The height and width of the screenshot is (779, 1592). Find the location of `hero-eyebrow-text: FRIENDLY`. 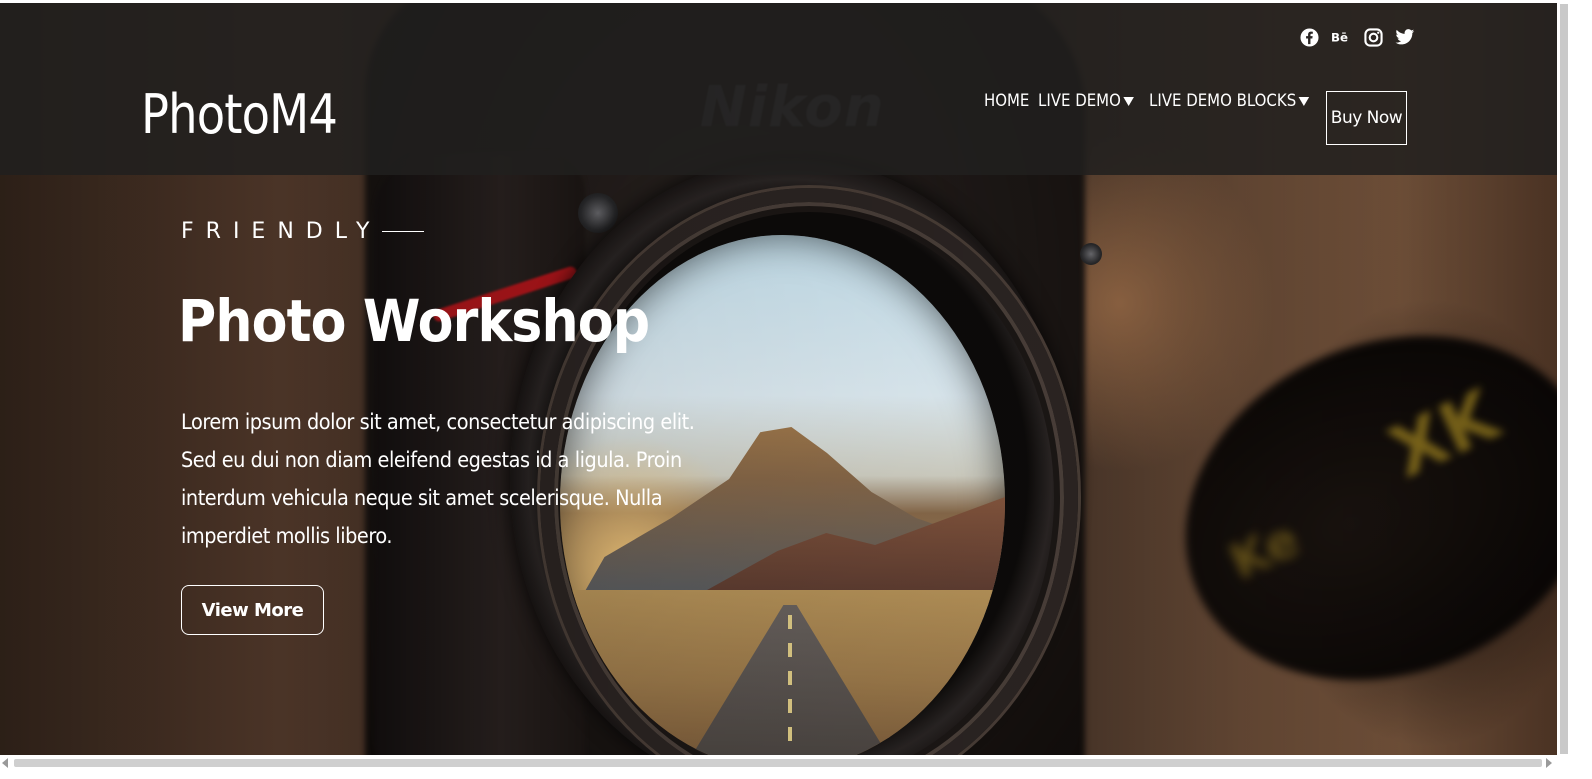

hero-eyebrow-text: FRIENDLY is located at coordinates (281, 231).